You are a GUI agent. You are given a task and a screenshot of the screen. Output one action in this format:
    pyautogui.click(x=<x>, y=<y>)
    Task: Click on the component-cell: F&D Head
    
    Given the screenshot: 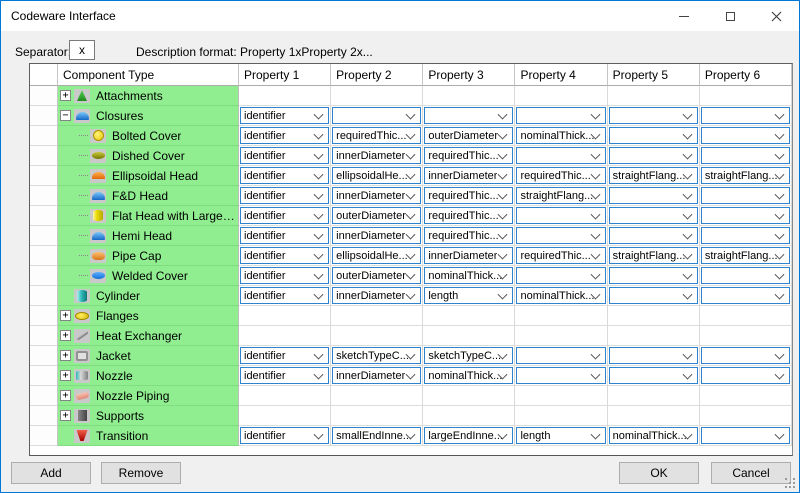 What is the action you would take?
    pyautogui.click(x=148, y=196)
    